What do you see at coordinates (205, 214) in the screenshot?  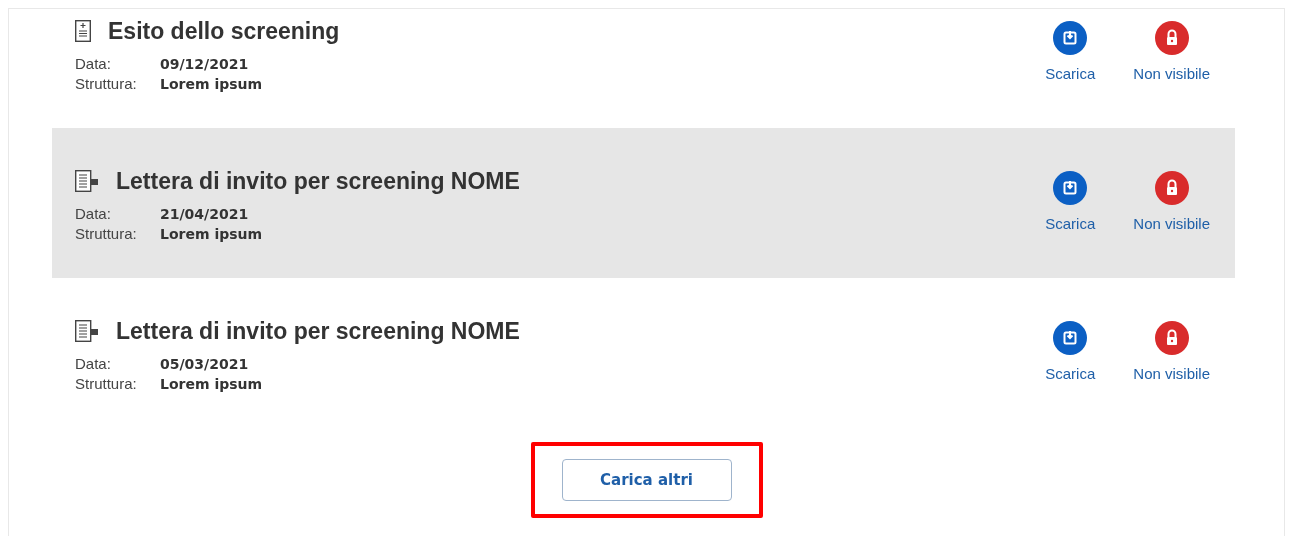 I see `date-value: 21/04/2021` at bounding box center [205, 214].